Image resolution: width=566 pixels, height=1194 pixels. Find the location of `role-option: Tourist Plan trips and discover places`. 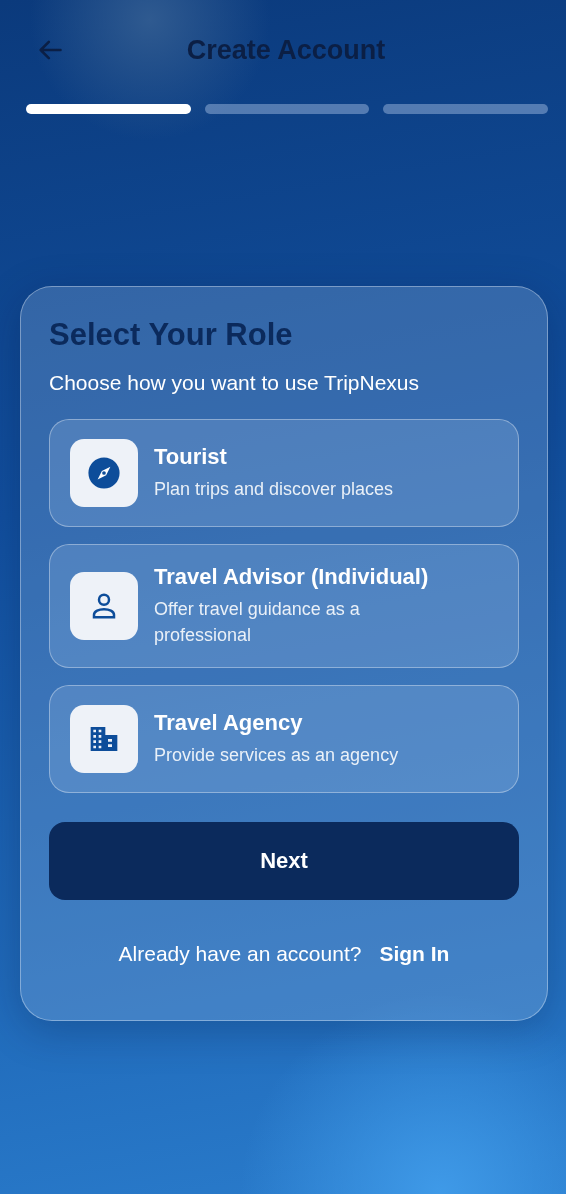

role-option: Tourist Plan trips and discover places is located at coordinates (284, 473).